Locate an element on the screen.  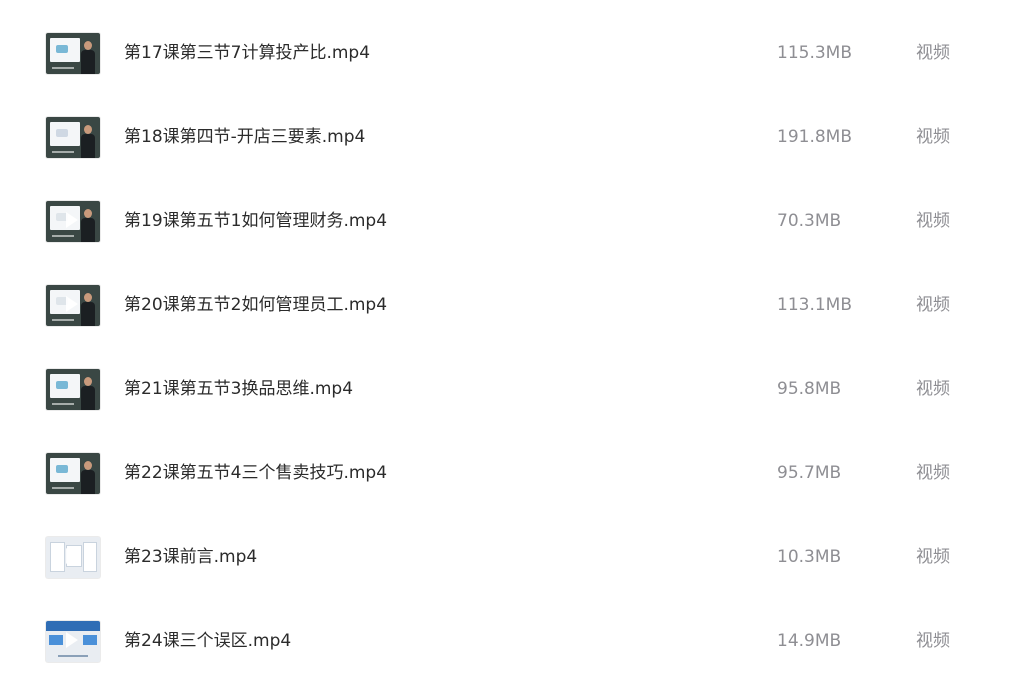
file-row-18: 第18课第四节-开店三要素.mp4 191.8MB 视频 is located at coordinates (512, 150).